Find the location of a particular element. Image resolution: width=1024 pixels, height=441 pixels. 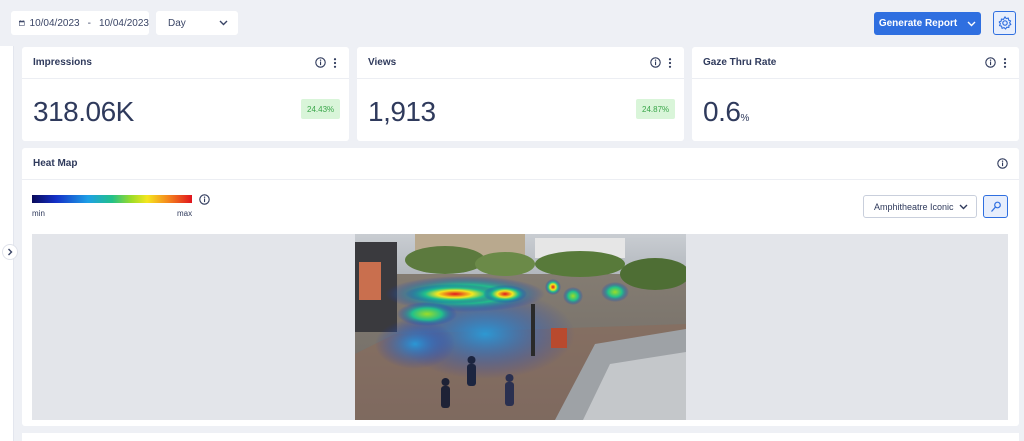

kpi-value: 1,913 is located at coordinates (402, 112).